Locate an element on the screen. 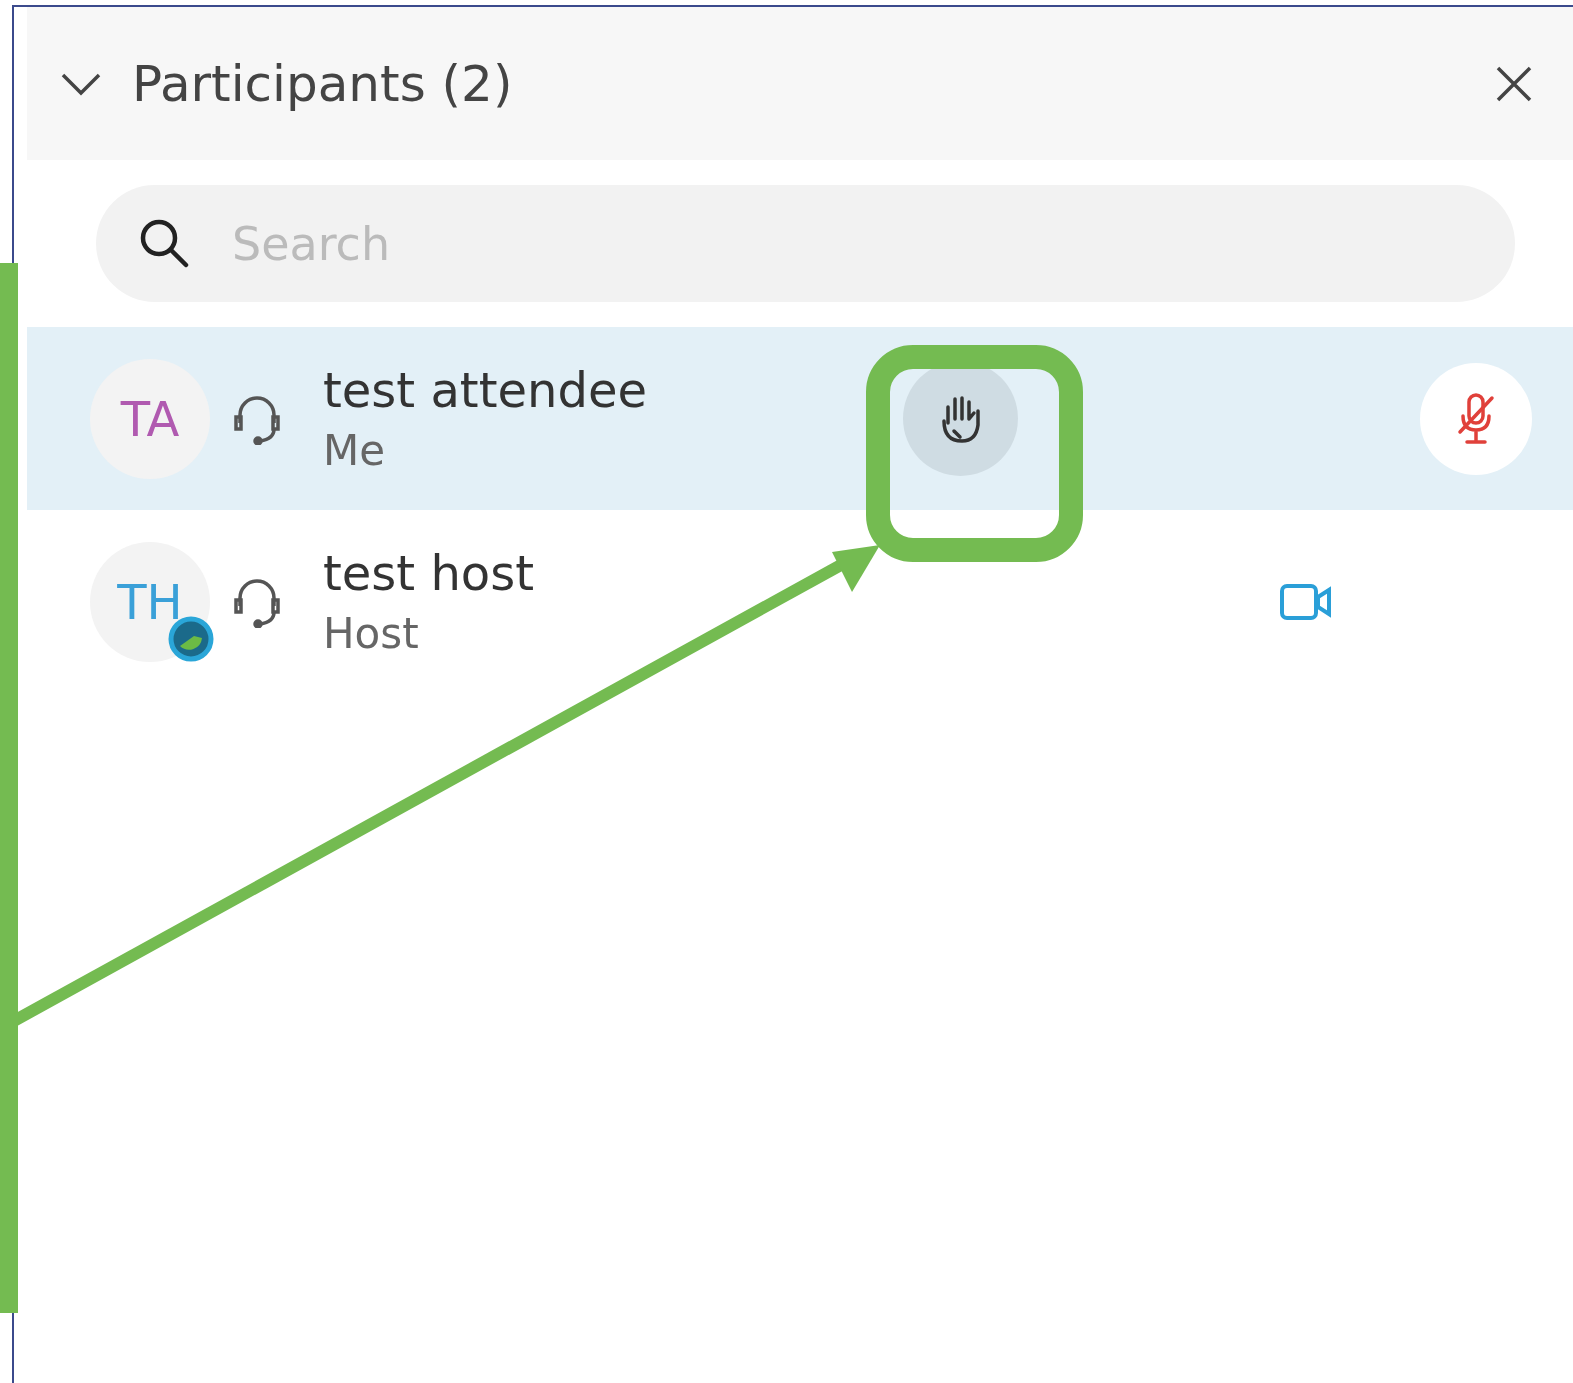  search-icon is located at coordinates (164, 243).